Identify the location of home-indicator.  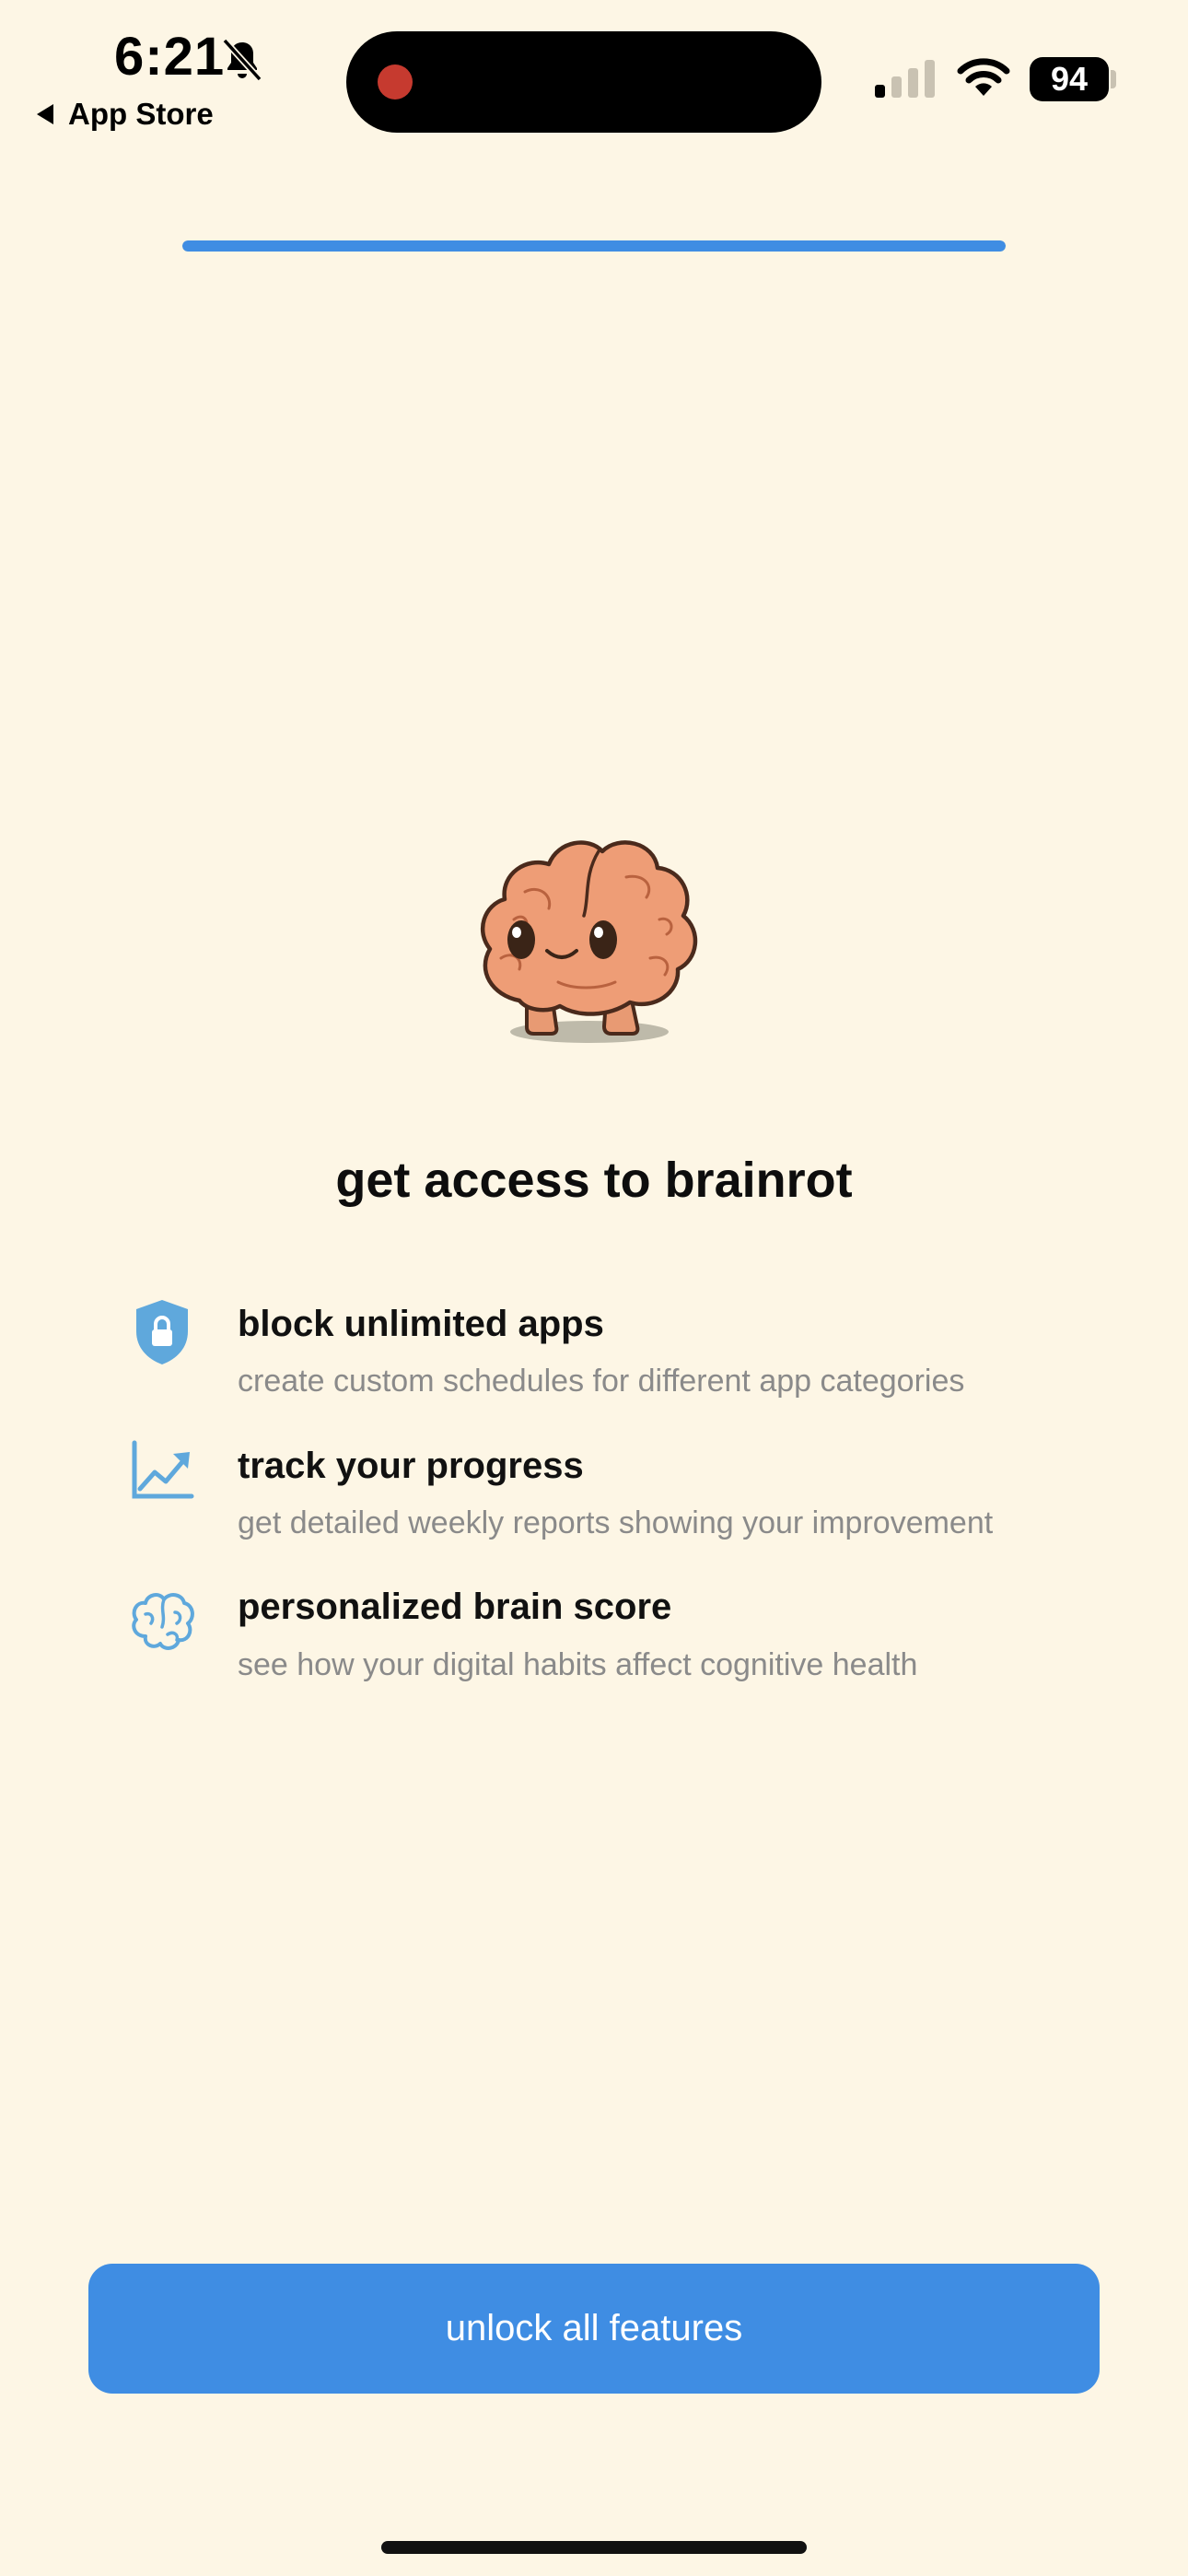
(594, 2547).